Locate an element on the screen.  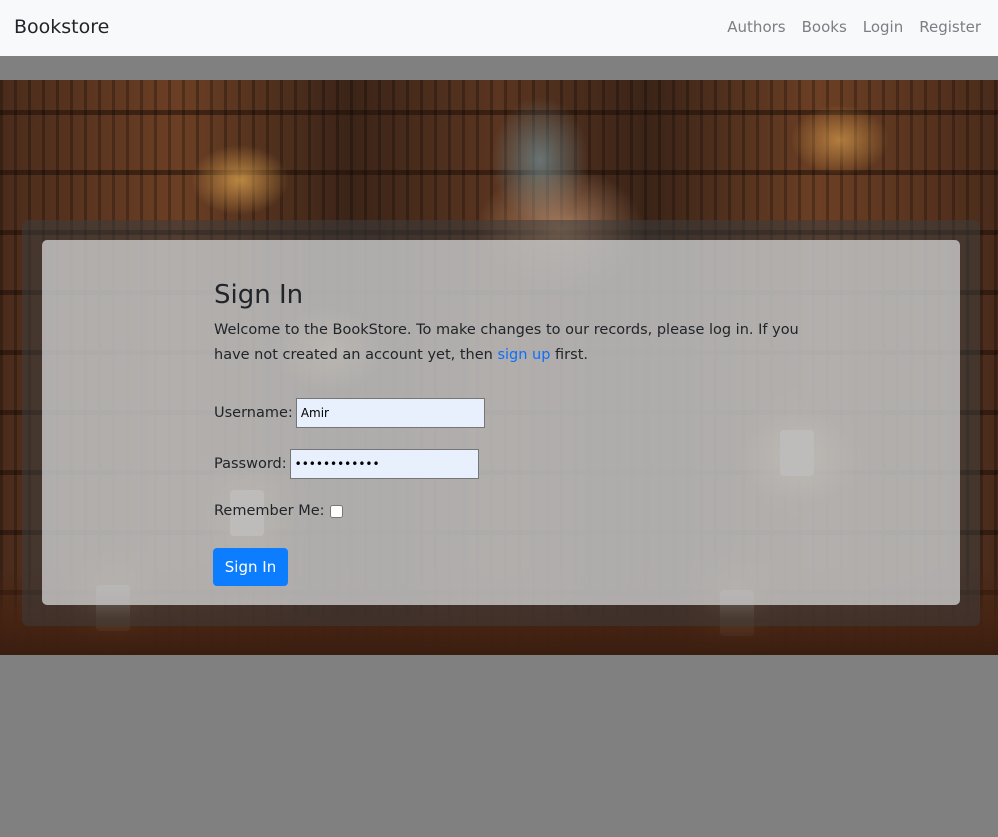
signin-button: Sign In is located at coordinates (250, 567).